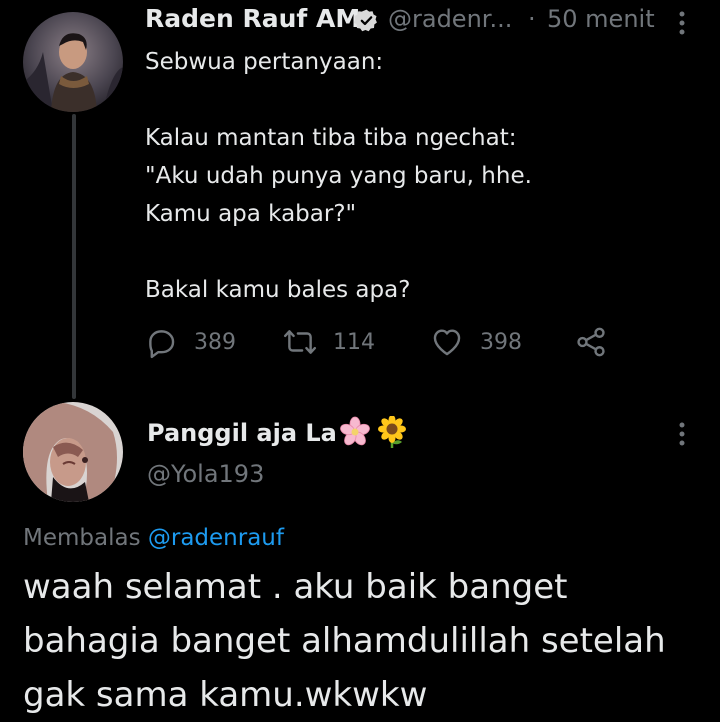  I want to click on like-count: 398, so click(501, 342).